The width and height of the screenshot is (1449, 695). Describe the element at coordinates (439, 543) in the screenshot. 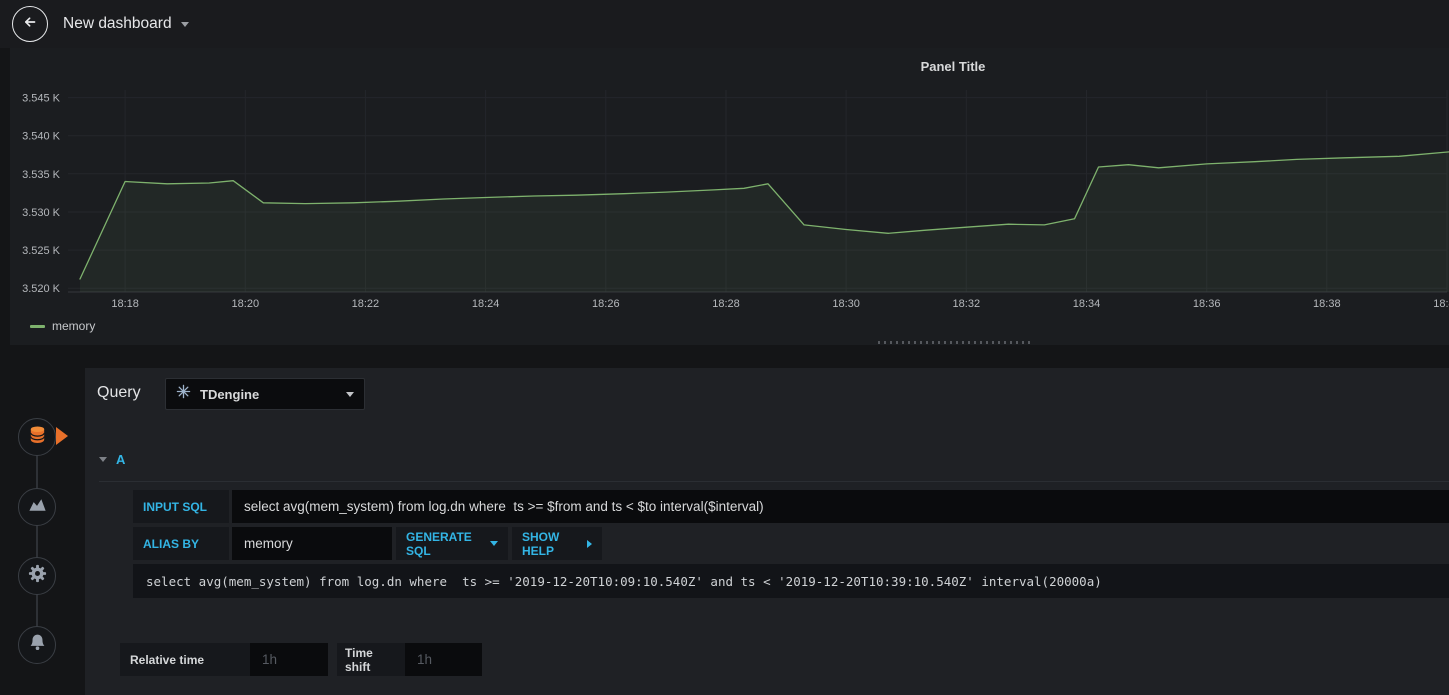

I see `generate-sql-label: GENERATE SQL` at that location.